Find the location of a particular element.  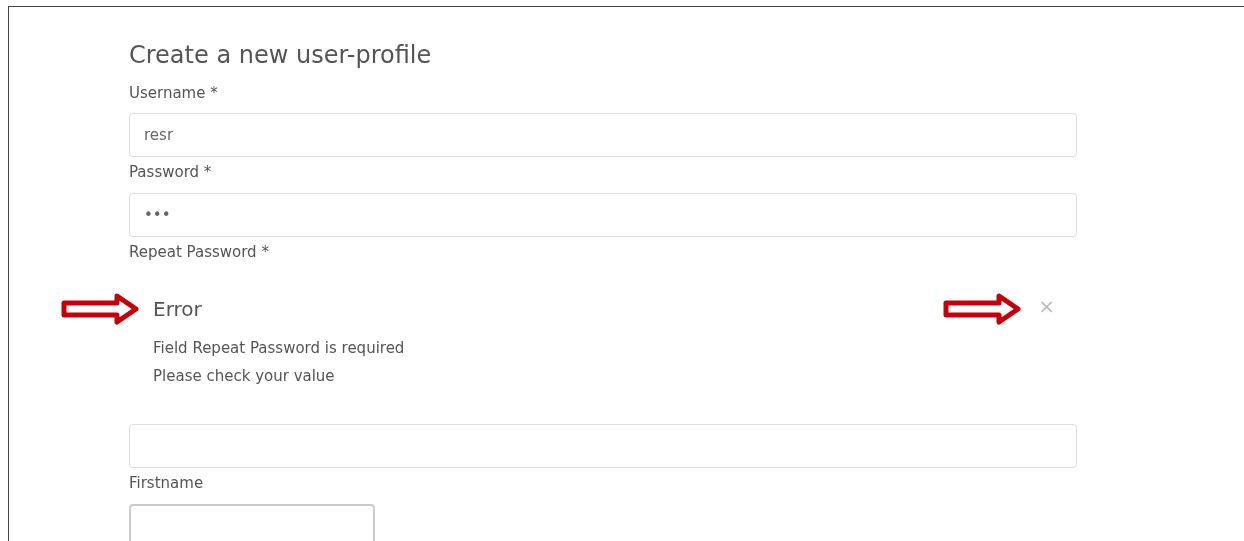

error-heading: Error is located at coordinates (177, 310).